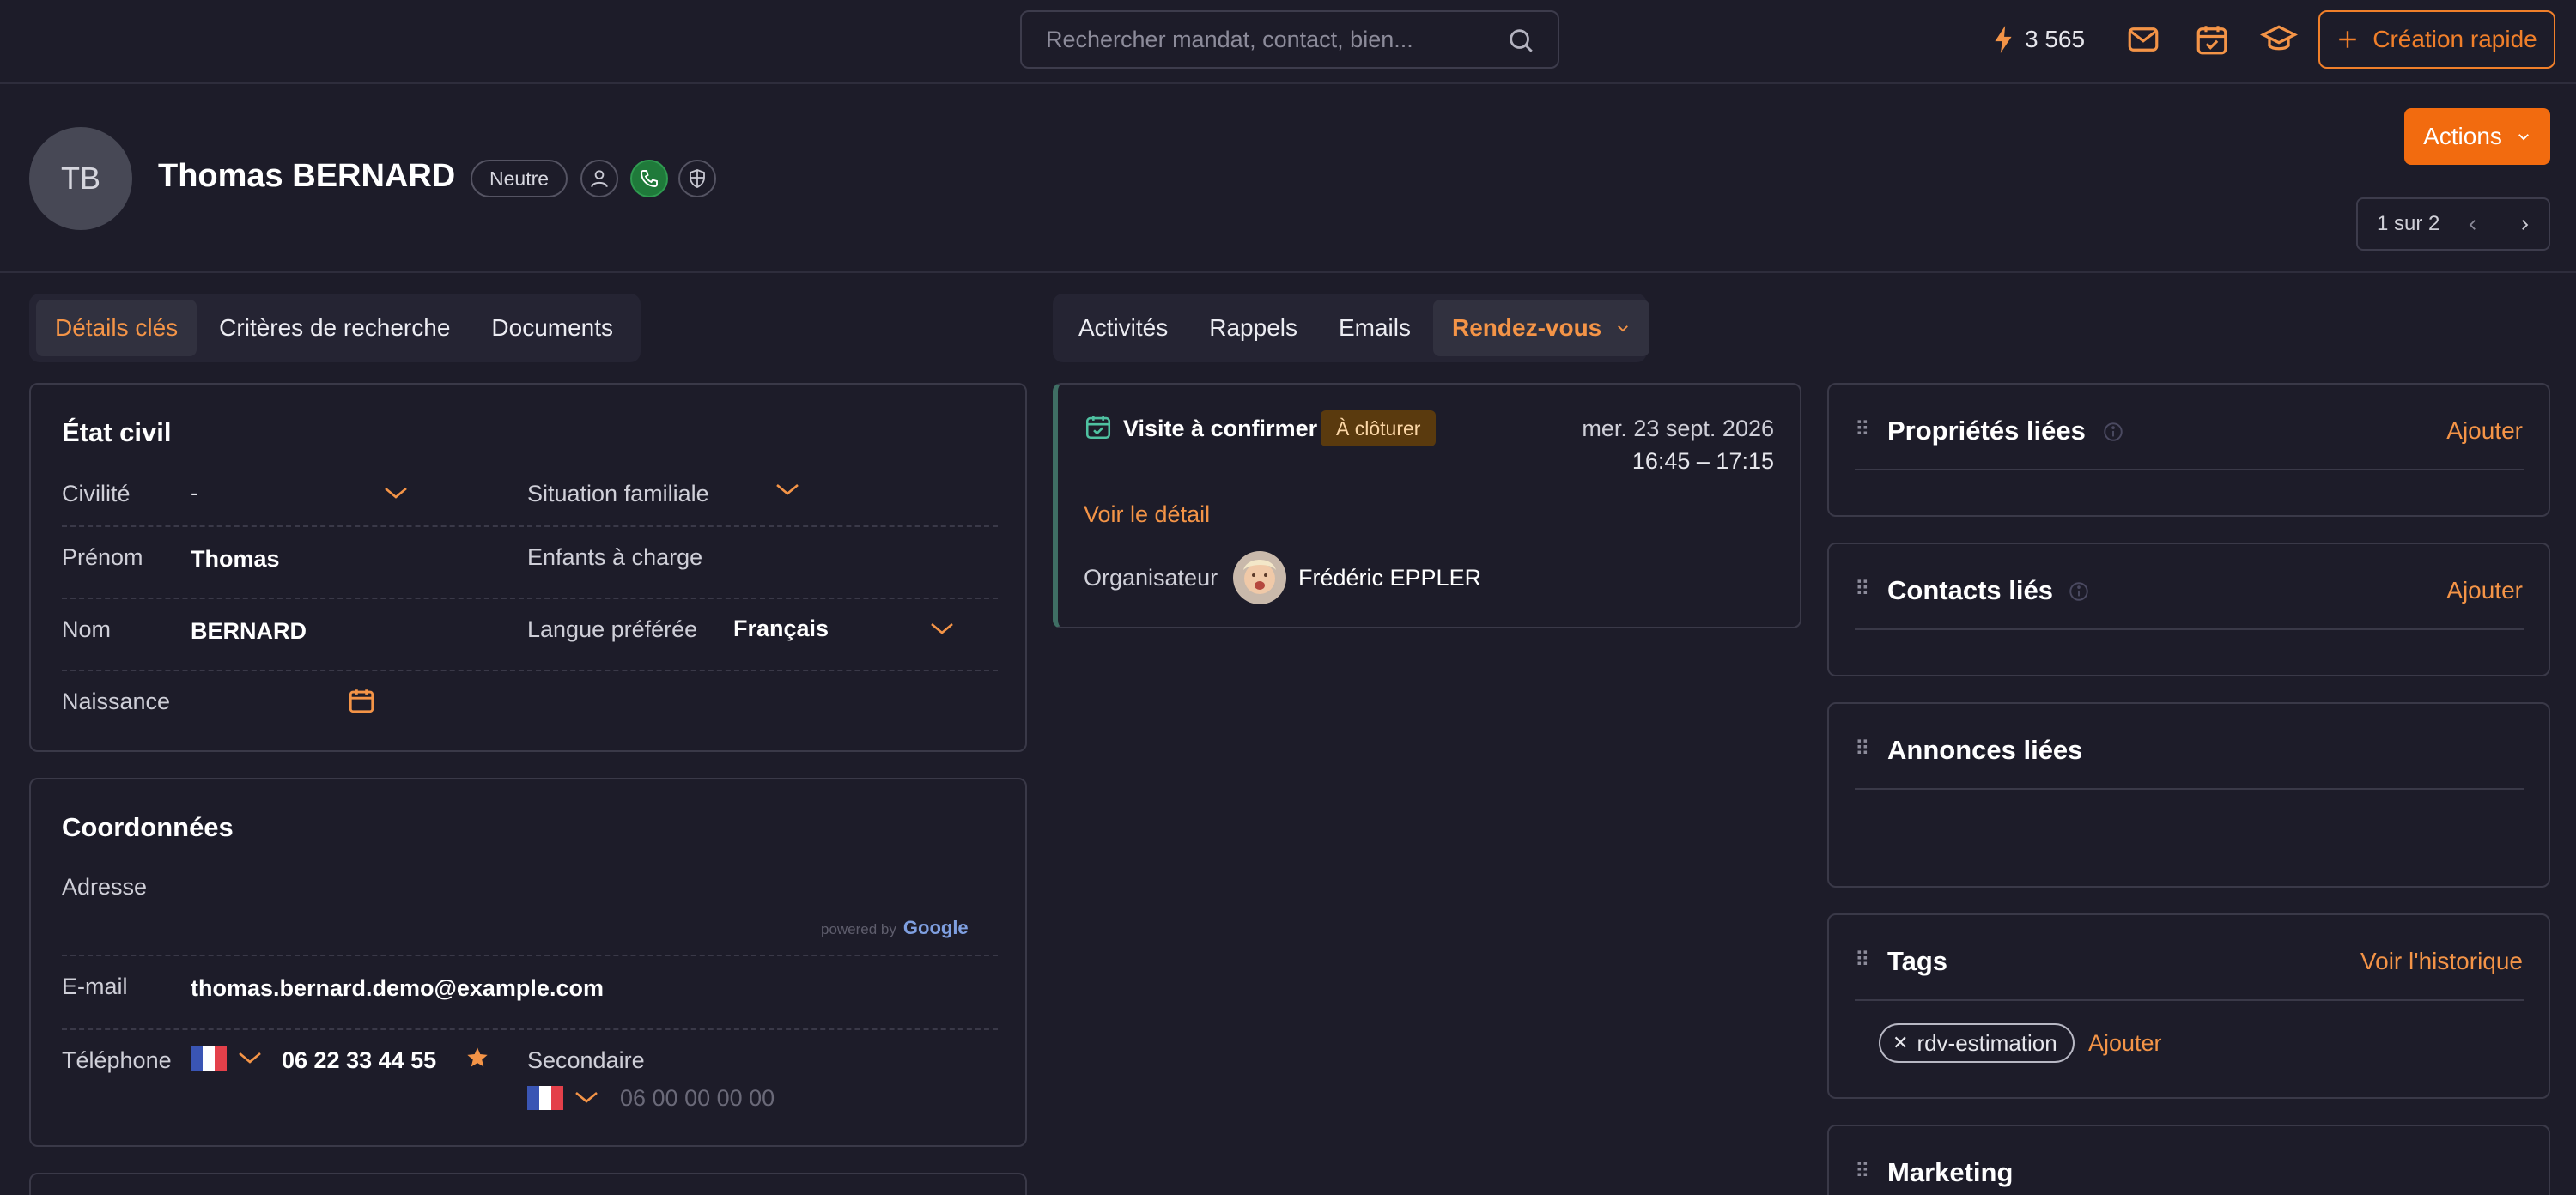 This screenshot has width=2576, height=1195. I want to click on rdv-title: Visite à confirmer, so click(1220, 429).